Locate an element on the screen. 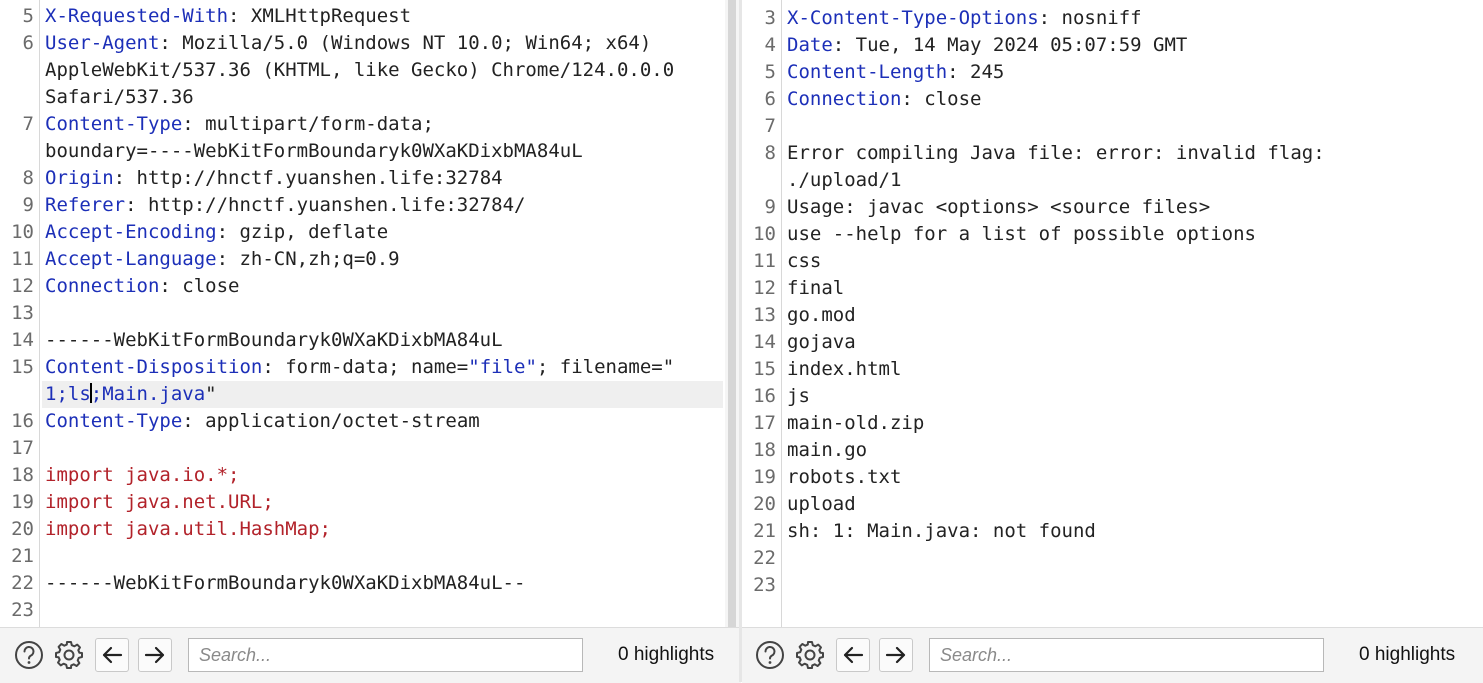 This screenshot has height=683, width=1483. code-line: Accept-Language: zh-CN,zh;q=0.9 is located at coordinates (384, 259).